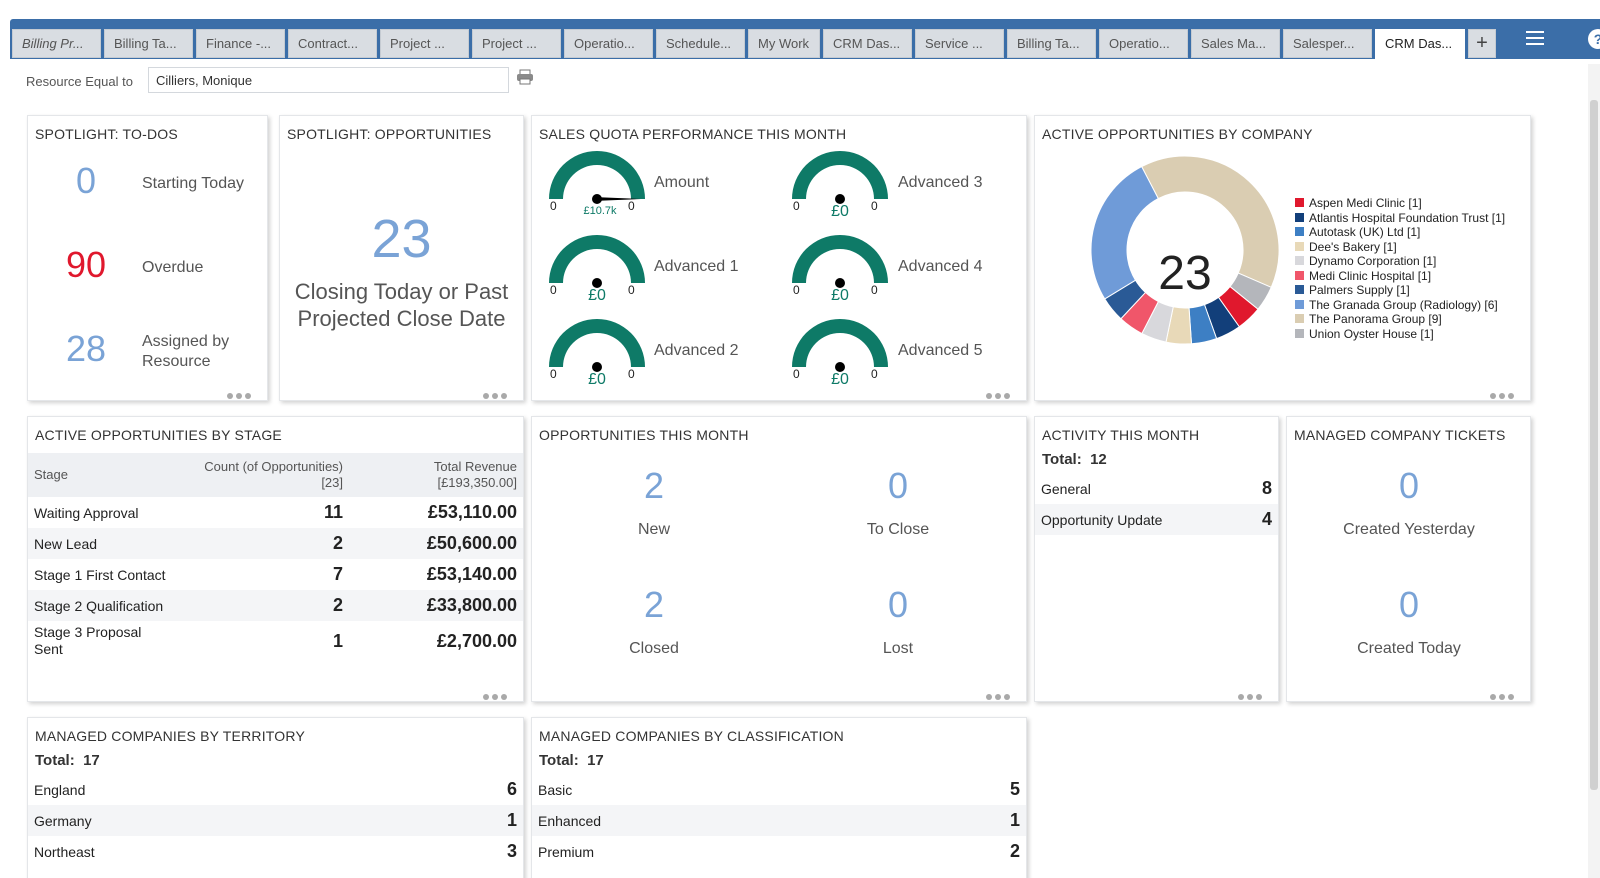  What do you see at coordinates (898, 529) in the screenshot?
I see `to-close-label: To Close` at bounding box center [898, 529].